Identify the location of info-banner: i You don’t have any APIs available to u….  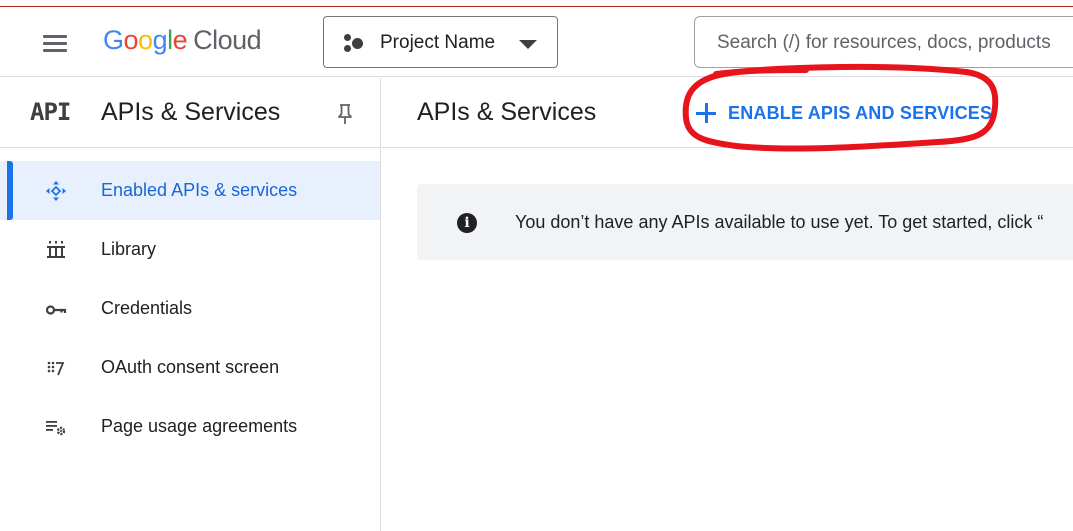
(745, 222).